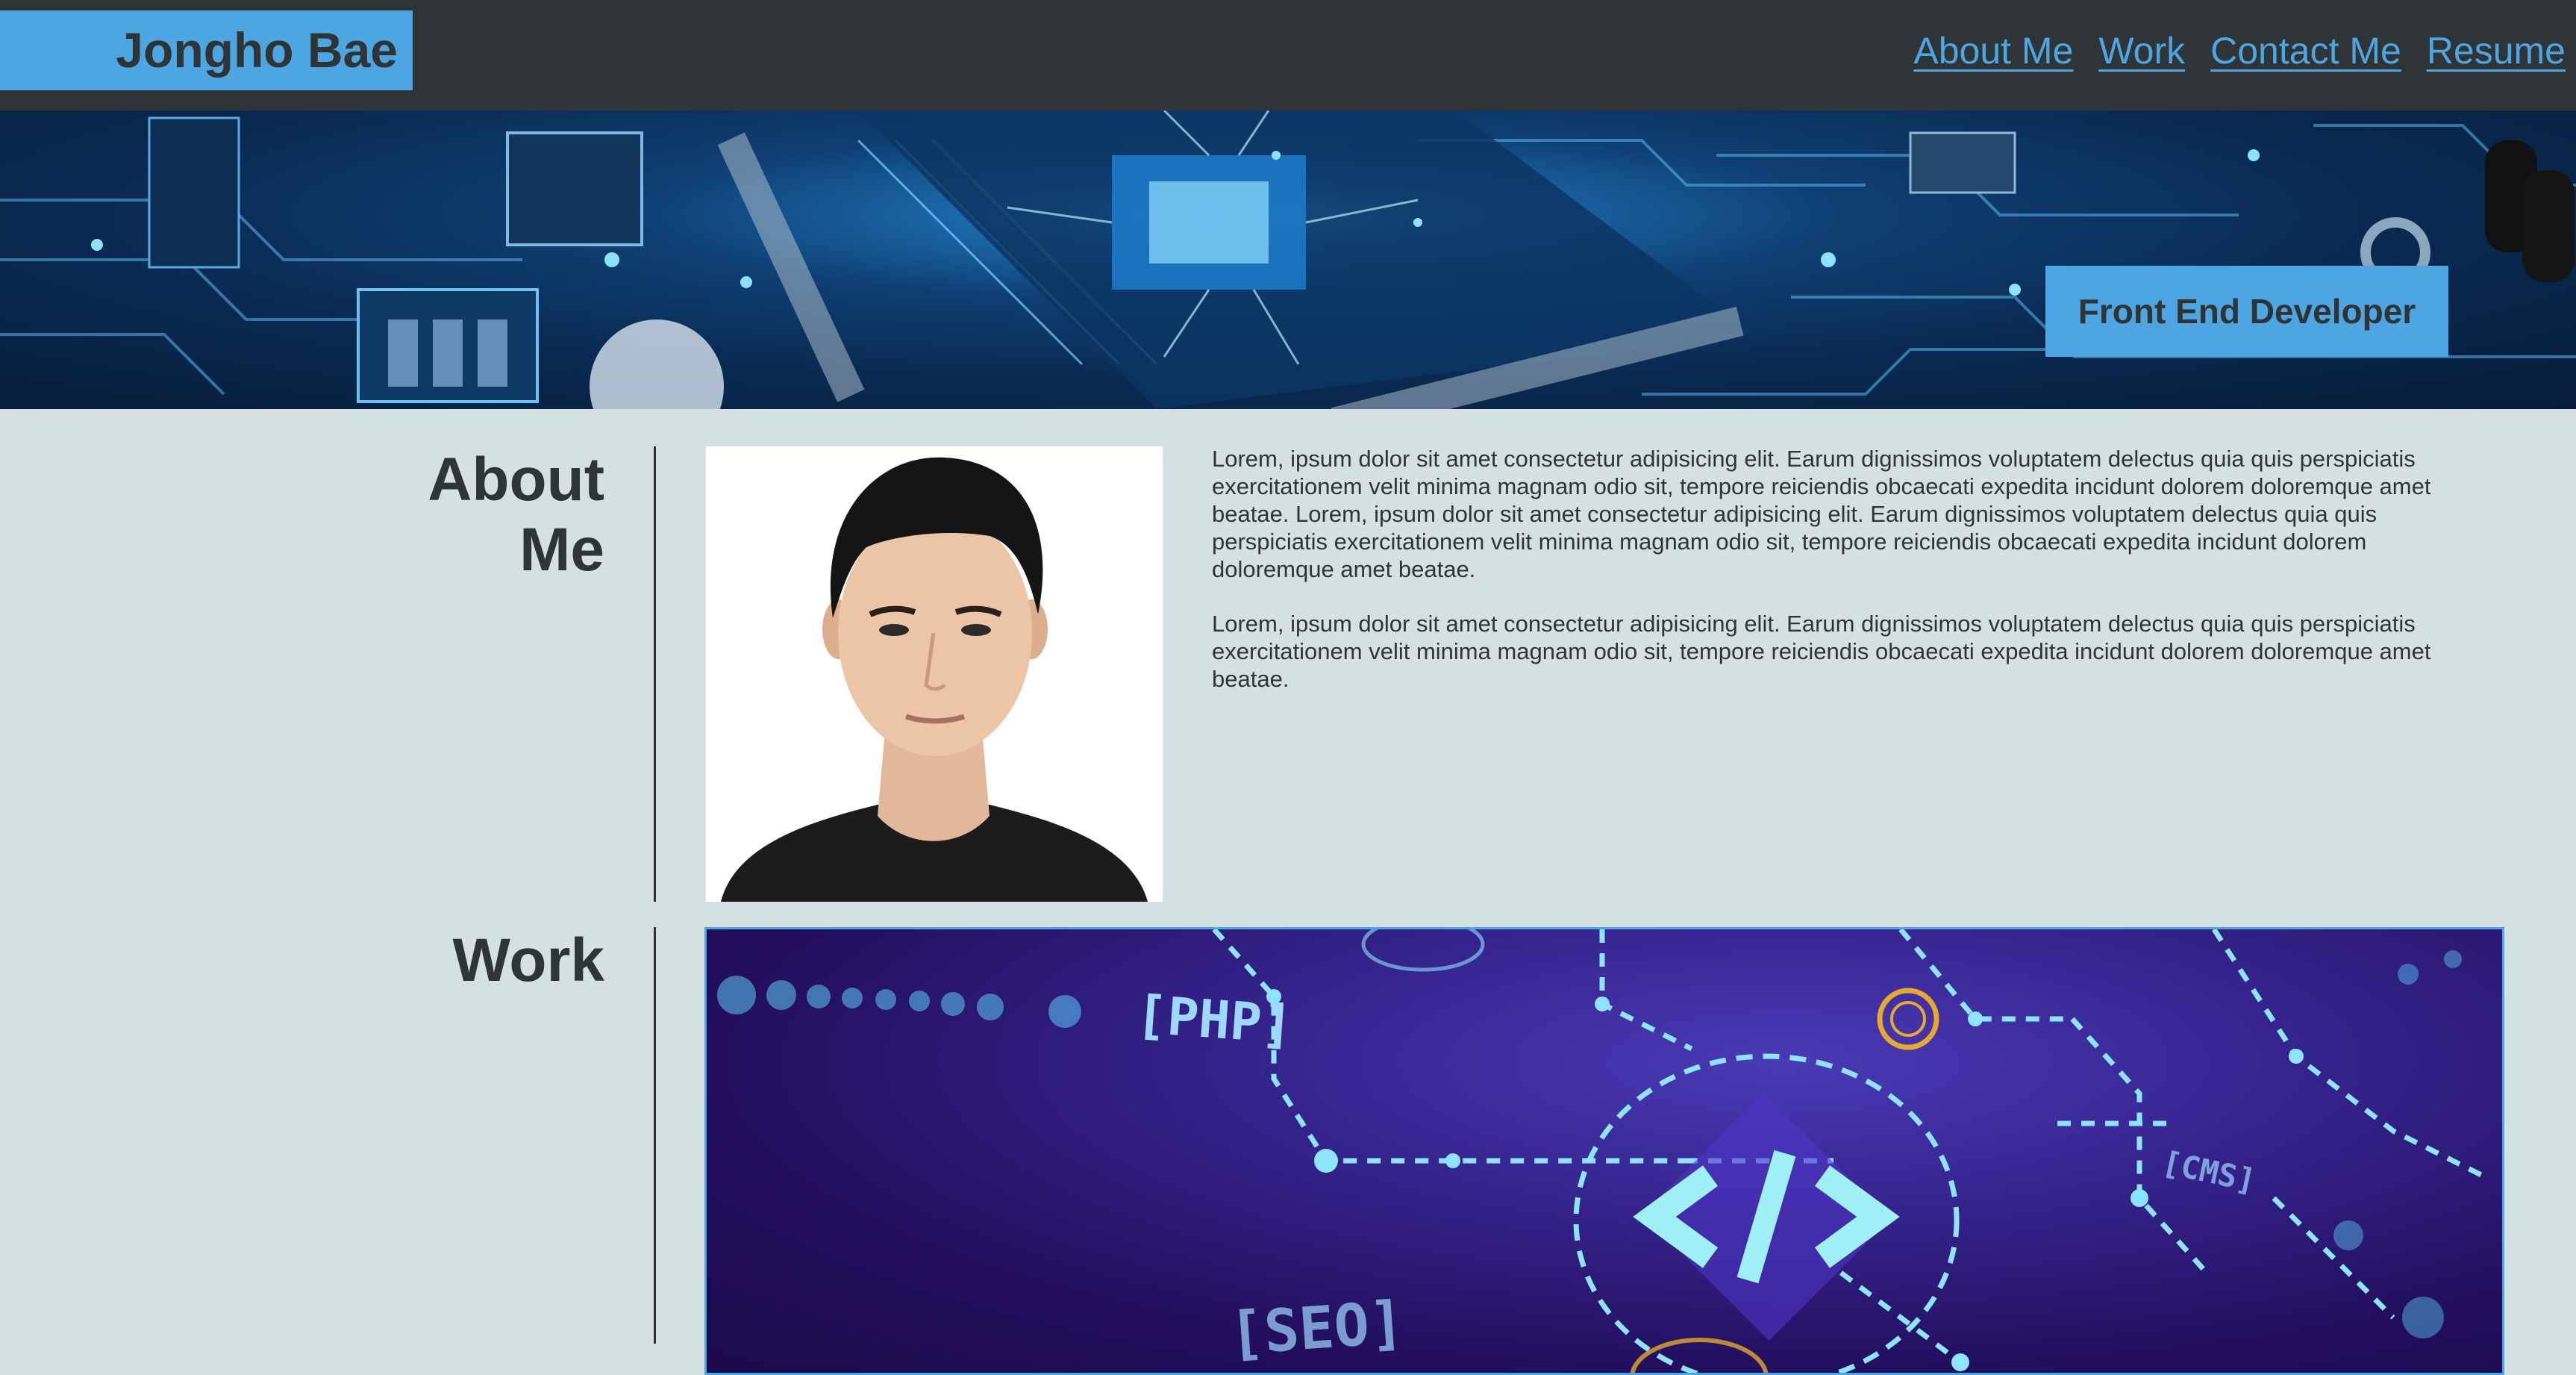 This screenshot has height=1375, width=2576. What do you see at coordinates (1317, 1328) in the screenshot?
I see `work-image-label-seo: [SEO]` at bounding box center [1317, 1328].